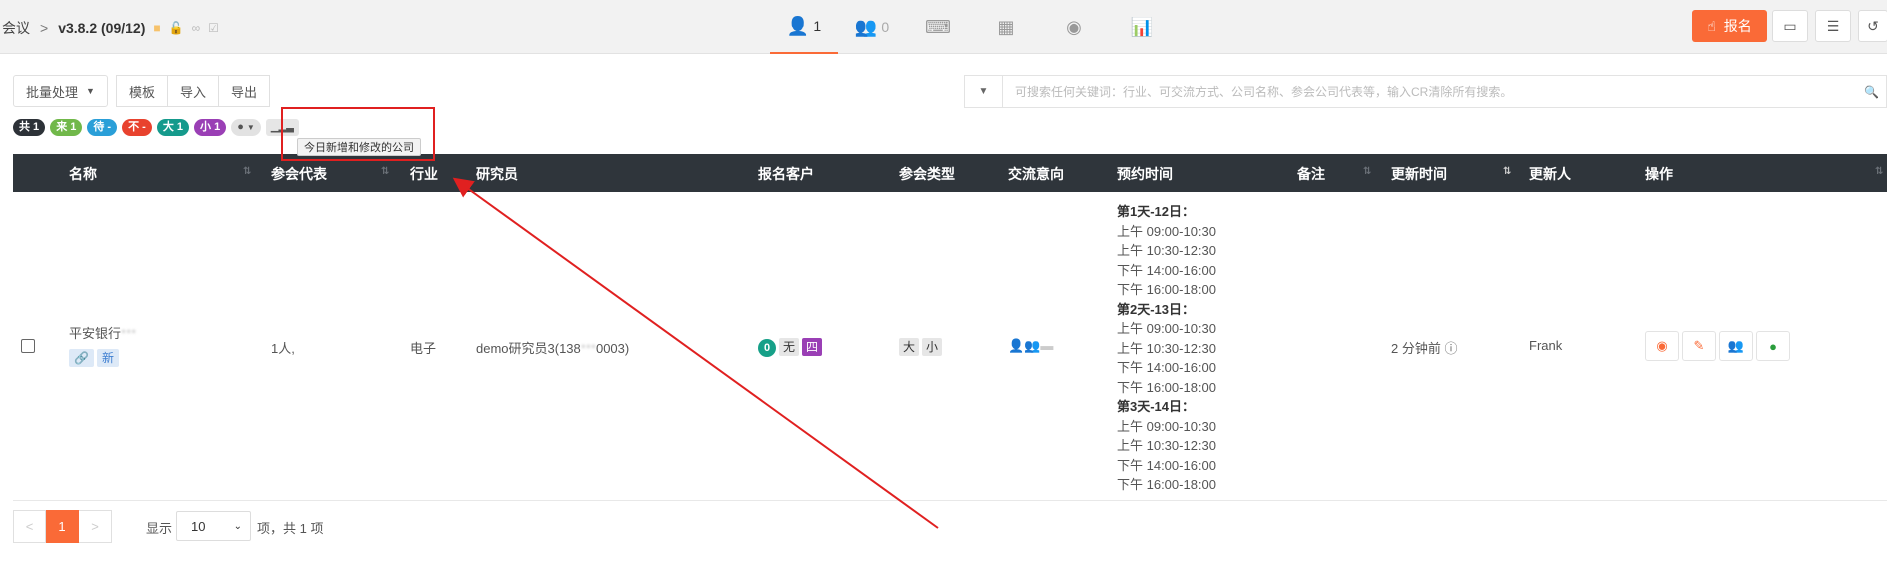  Describe the element at coordinates (1036, 174) in the screenshot. I see `col-intent: 交流意向` at that location.